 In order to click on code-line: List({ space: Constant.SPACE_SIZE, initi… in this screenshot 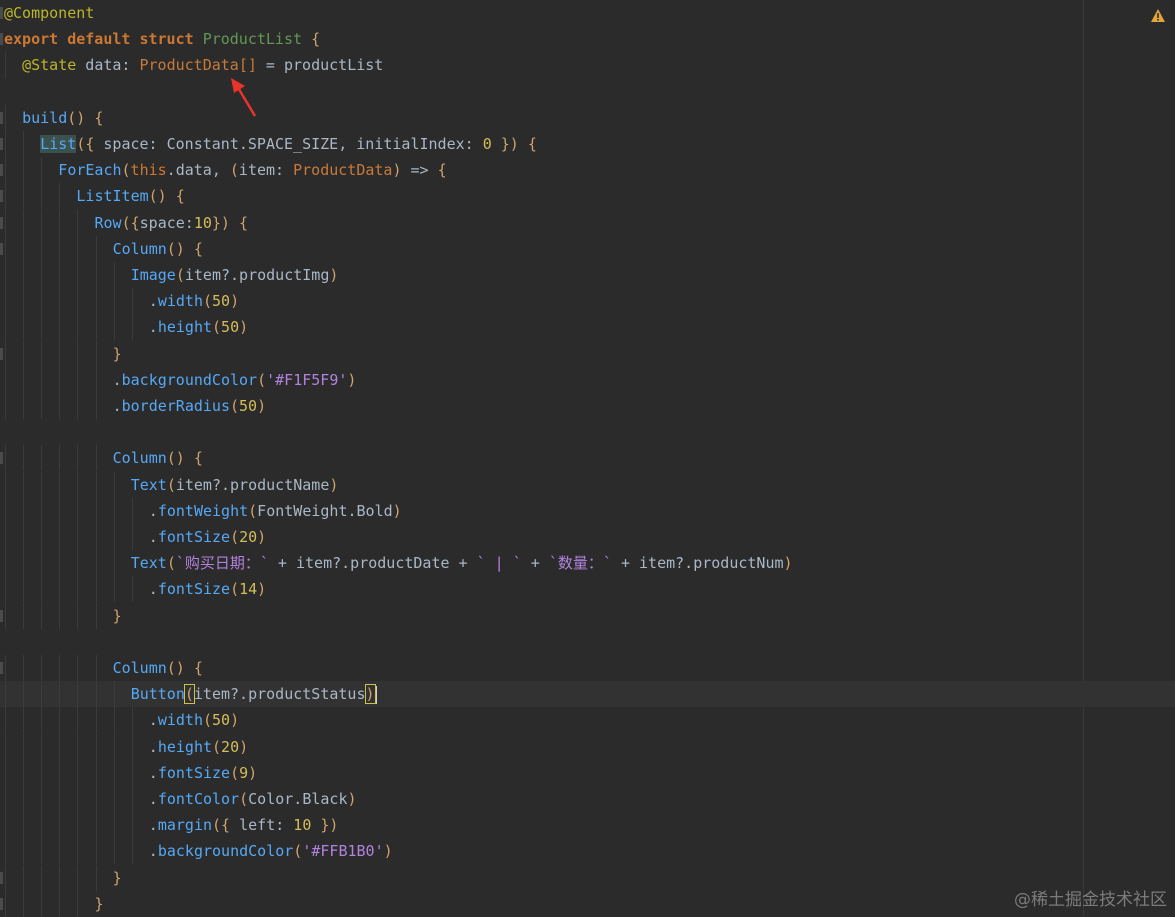, I will do `click(587, 144)`.